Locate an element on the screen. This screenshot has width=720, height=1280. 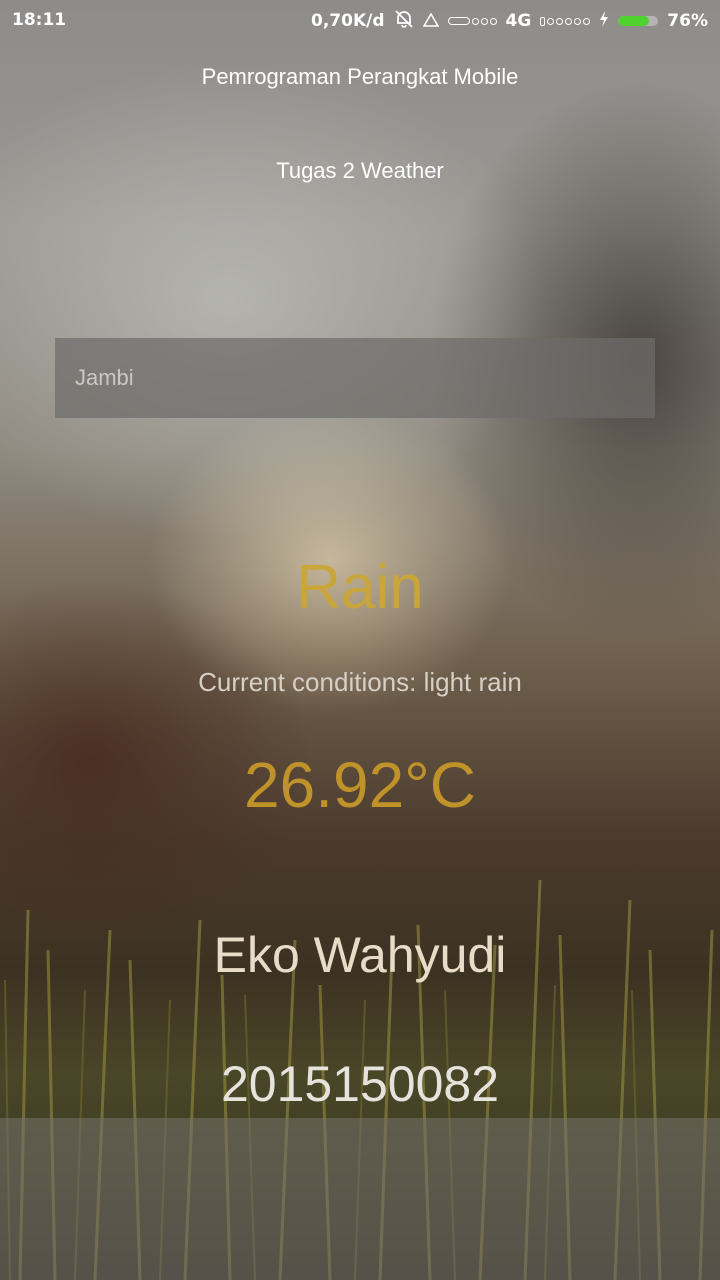
weather-main-label: Rain is located at coordinates (360, 587).